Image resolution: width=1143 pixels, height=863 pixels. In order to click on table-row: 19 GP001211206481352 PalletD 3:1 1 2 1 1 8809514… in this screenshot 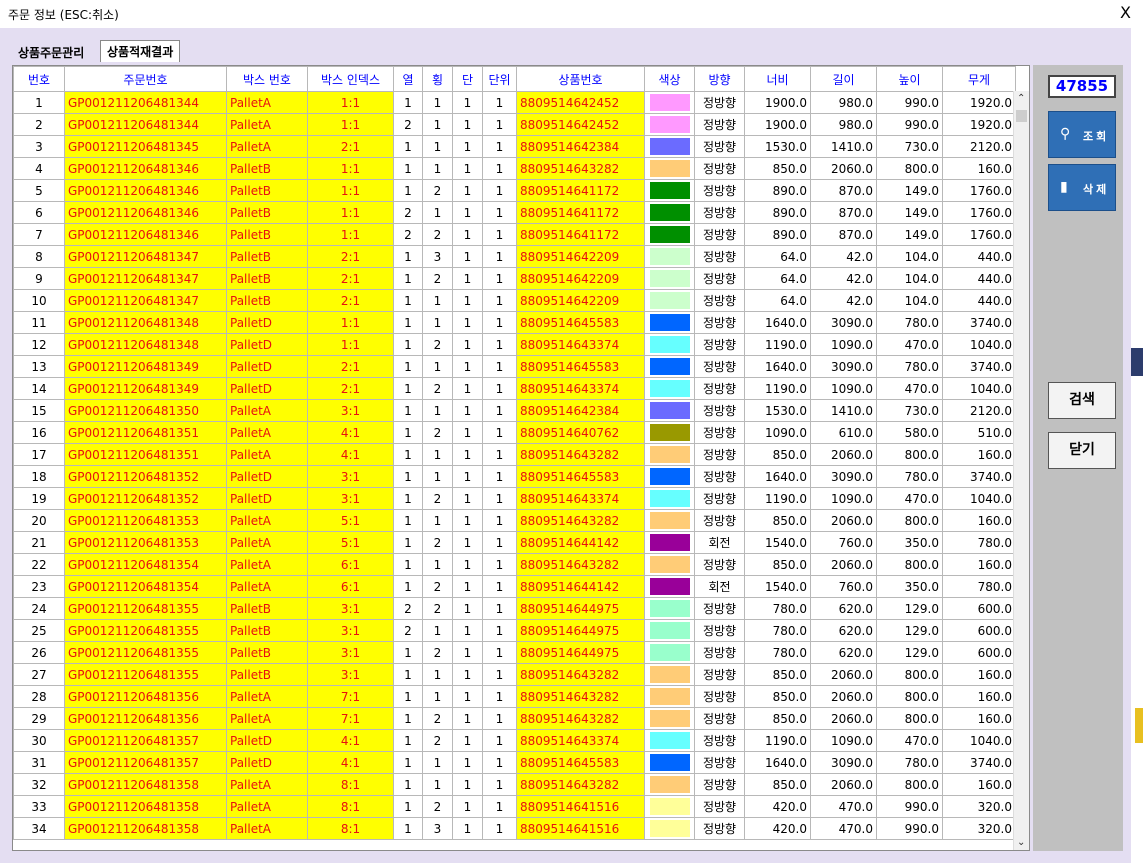, I will do `click(514, 498)`.